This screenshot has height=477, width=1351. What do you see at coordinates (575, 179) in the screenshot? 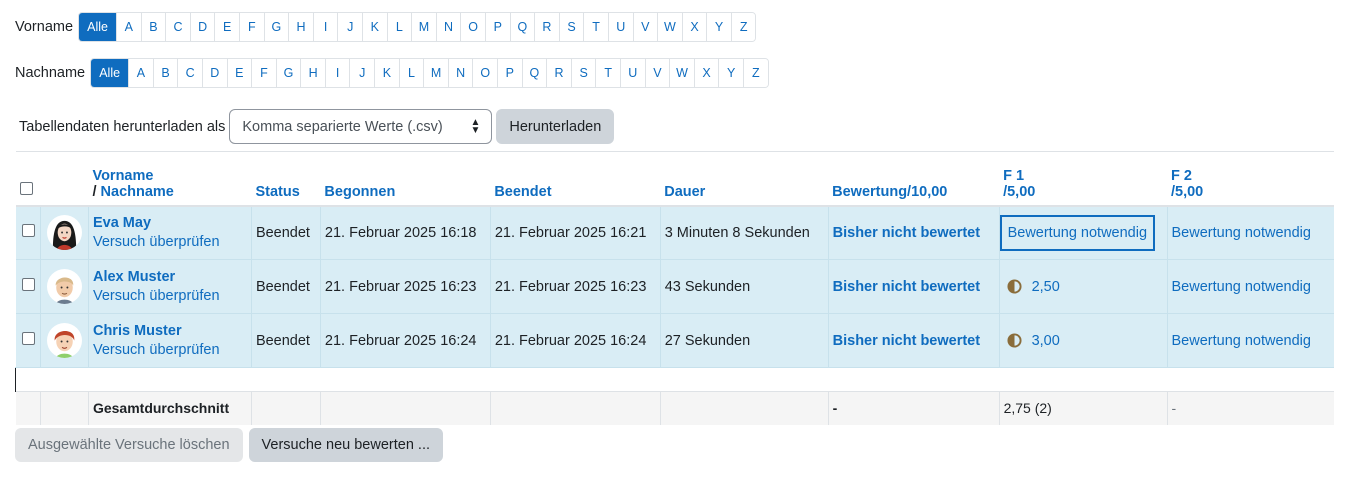
I see `finished-header: Beendet` at bounding box center [575, 179].